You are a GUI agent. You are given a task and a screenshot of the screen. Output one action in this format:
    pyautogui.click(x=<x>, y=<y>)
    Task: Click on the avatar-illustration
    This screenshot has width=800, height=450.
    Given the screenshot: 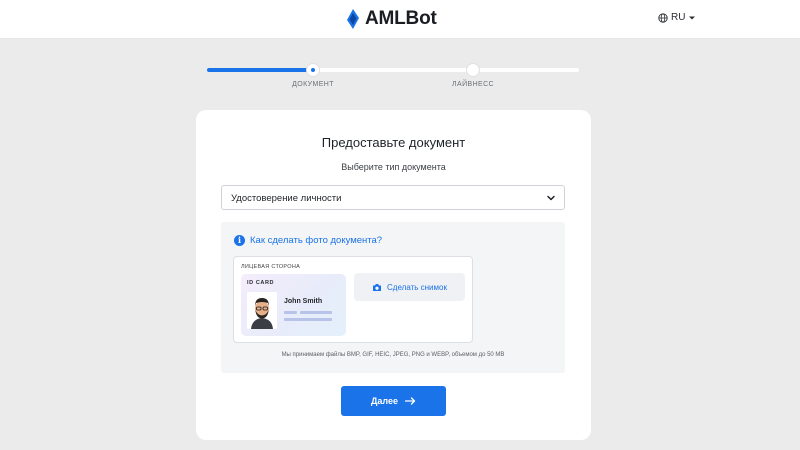 What is the action you would take?
    pyautogui.click(x=262, y=310)
    